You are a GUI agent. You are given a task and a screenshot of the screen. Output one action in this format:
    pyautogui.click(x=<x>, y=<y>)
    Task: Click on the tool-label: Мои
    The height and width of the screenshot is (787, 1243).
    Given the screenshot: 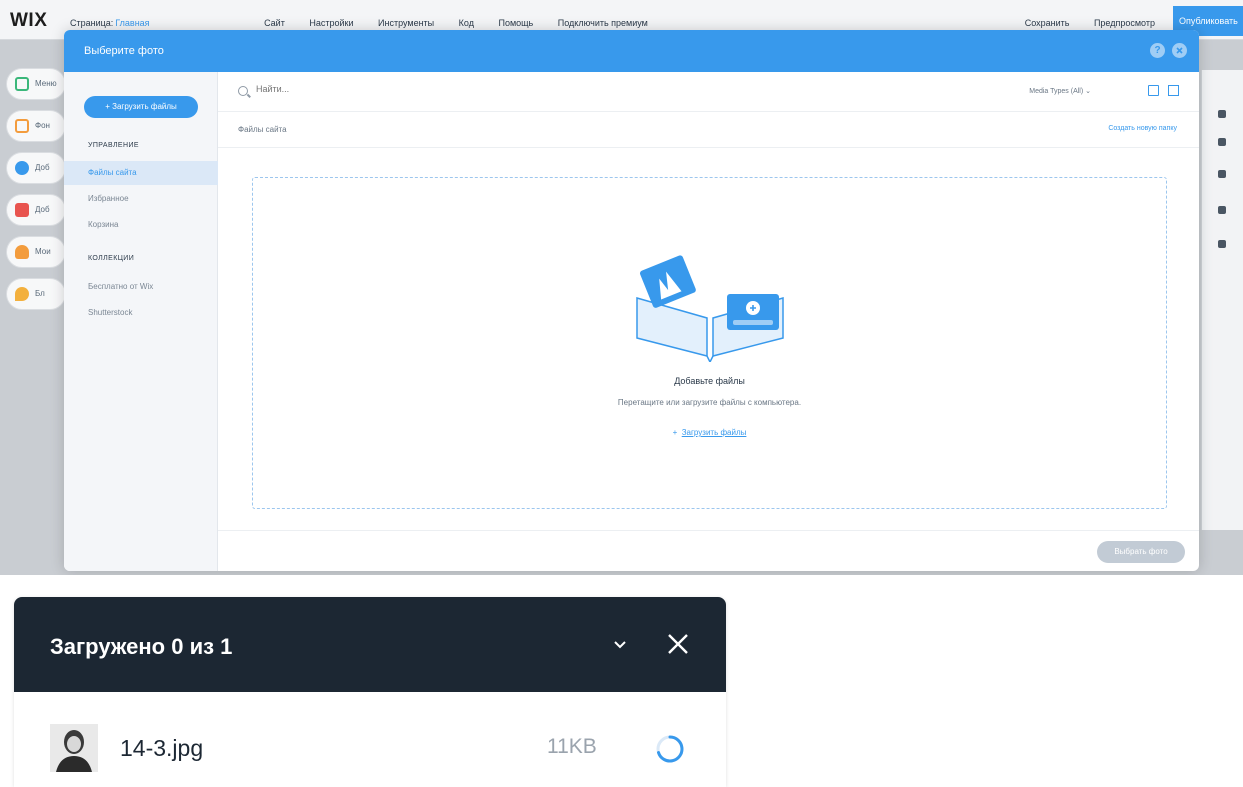 What is the action you would take?
    pyautogui.click(x=43, y=251)
    